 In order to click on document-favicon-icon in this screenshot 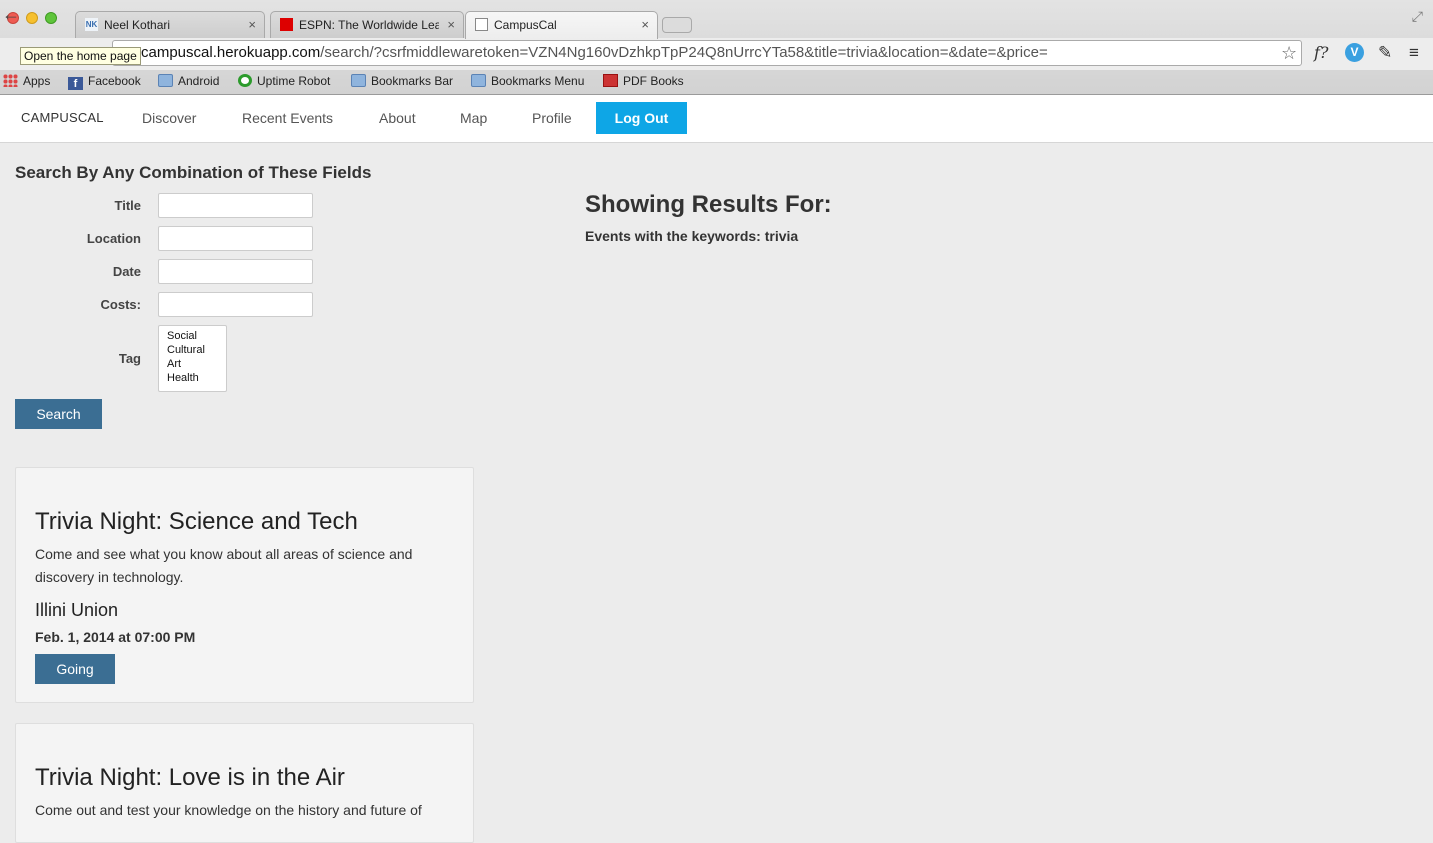, I will do `click(481, 24)`.